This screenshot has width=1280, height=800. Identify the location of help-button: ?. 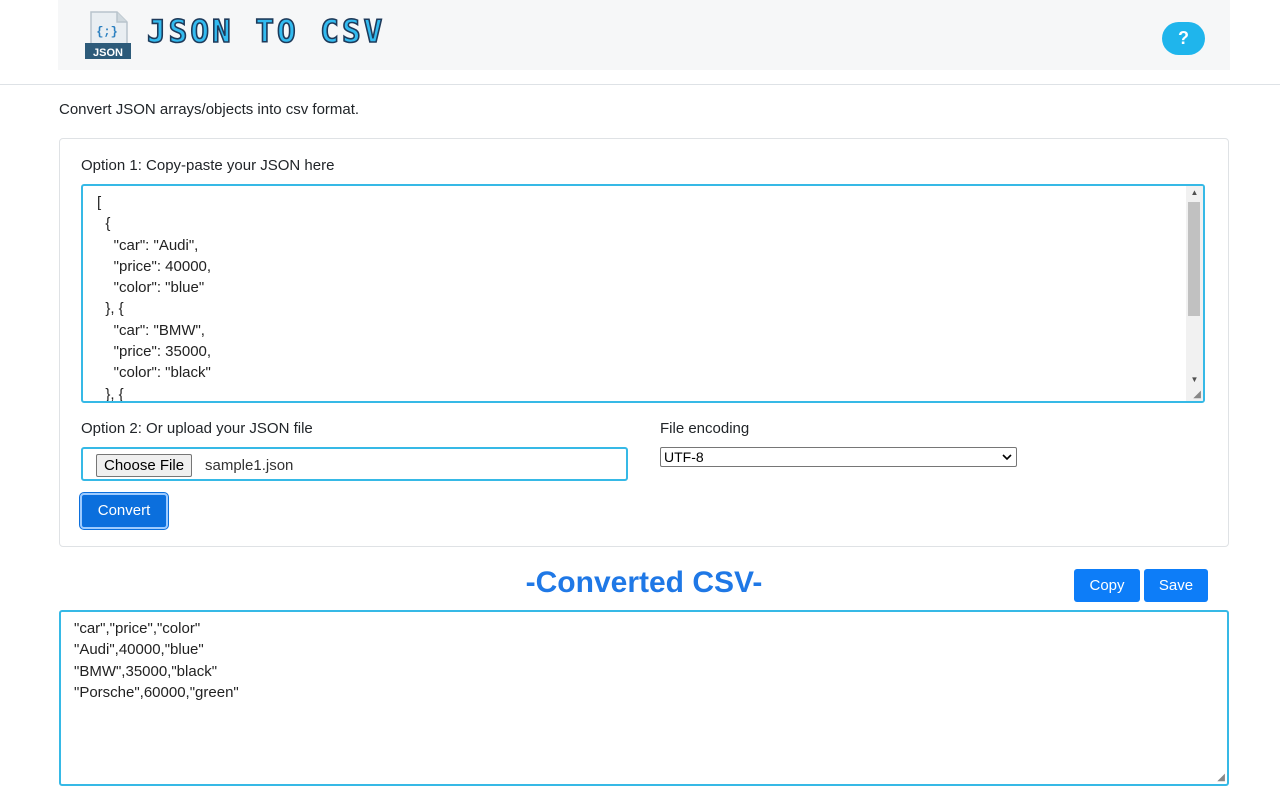
(1183, 38).